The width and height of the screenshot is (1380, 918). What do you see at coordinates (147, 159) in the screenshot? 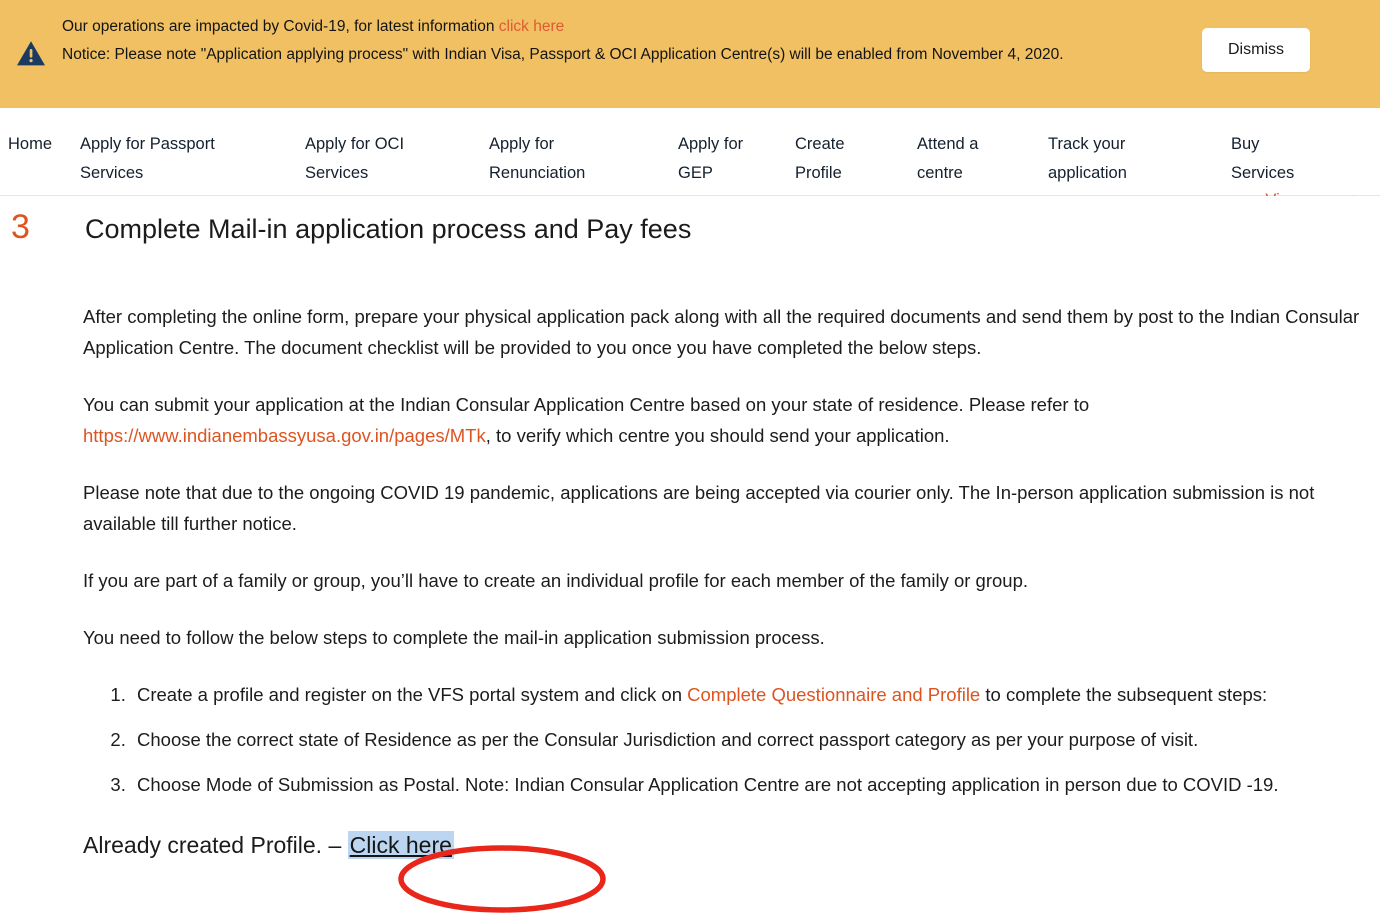
I see `nav-item-apply-for-passport-services: Apply for Passport Services` at bounding box center [147, 159].